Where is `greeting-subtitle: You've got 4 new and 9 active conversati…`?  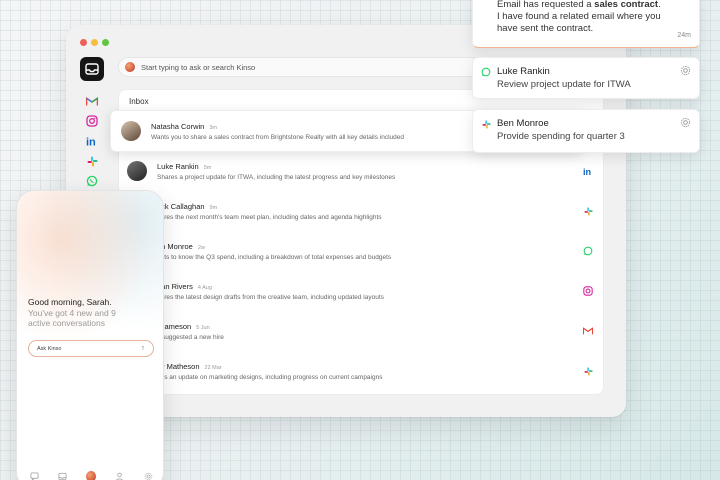 greeting-subtitle: You've got 4 new and 9 active conversati… is located at coordinates (72, 318).